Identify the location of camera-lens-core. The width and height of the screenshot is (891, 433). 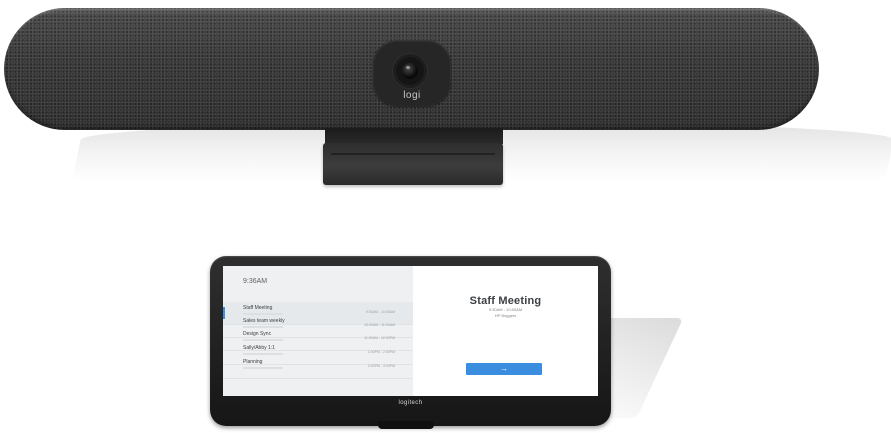
(410, 71).